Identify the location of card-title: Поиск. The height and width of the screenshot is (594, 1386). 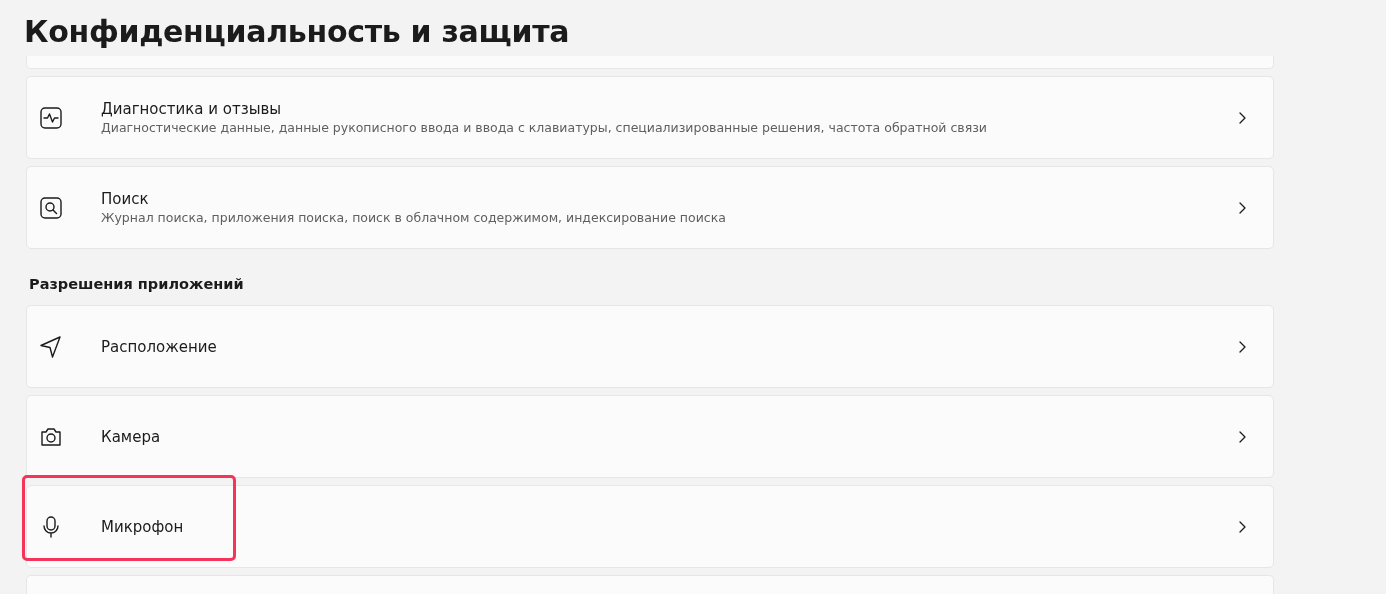
(125, 198).